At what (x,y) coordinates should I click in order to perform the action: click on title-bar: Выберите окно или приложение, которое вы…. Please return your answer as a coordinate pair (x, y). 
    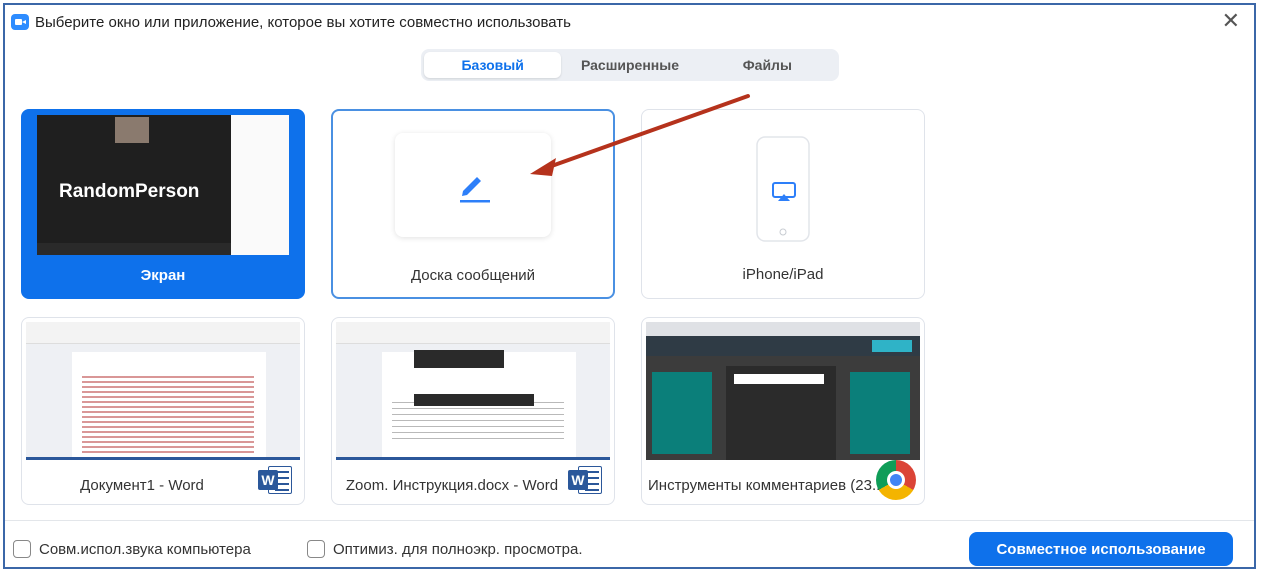
    Looking at the image, I should click on (629, 22).